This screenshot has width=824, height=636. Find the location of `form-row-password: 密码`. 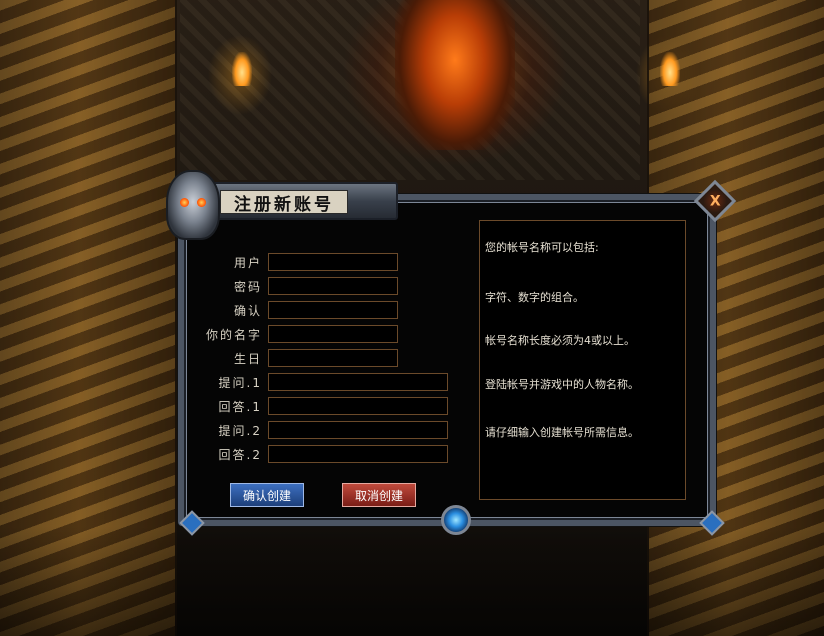

form-row-password: 密码 is located at coordinates (292, 286).